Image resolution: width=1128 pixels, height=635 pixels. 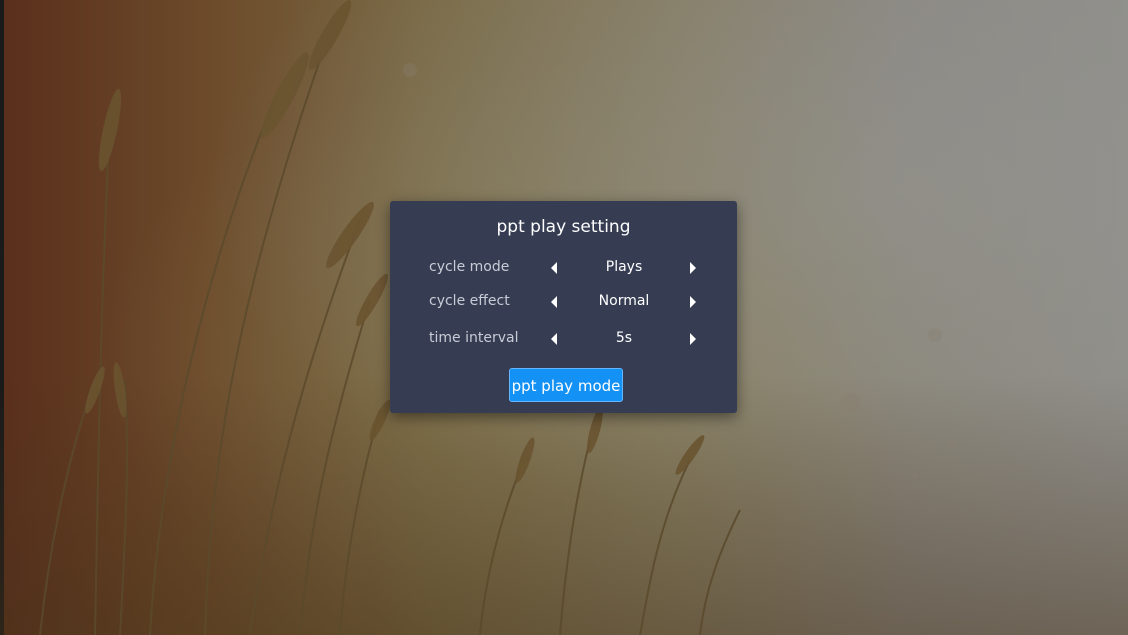 What do you see at coordinates (624, 267) in the screenshot?
I see `cycle-mode-value: Plays` at bounding box center [624, 267].